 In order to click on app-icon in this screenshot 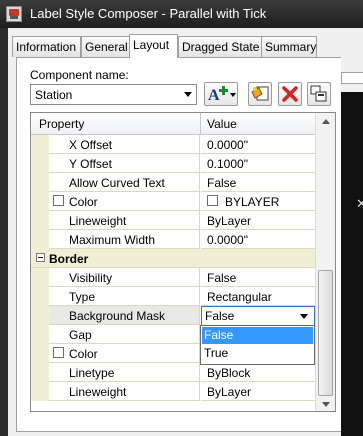, I will do `click(14, 14)`.